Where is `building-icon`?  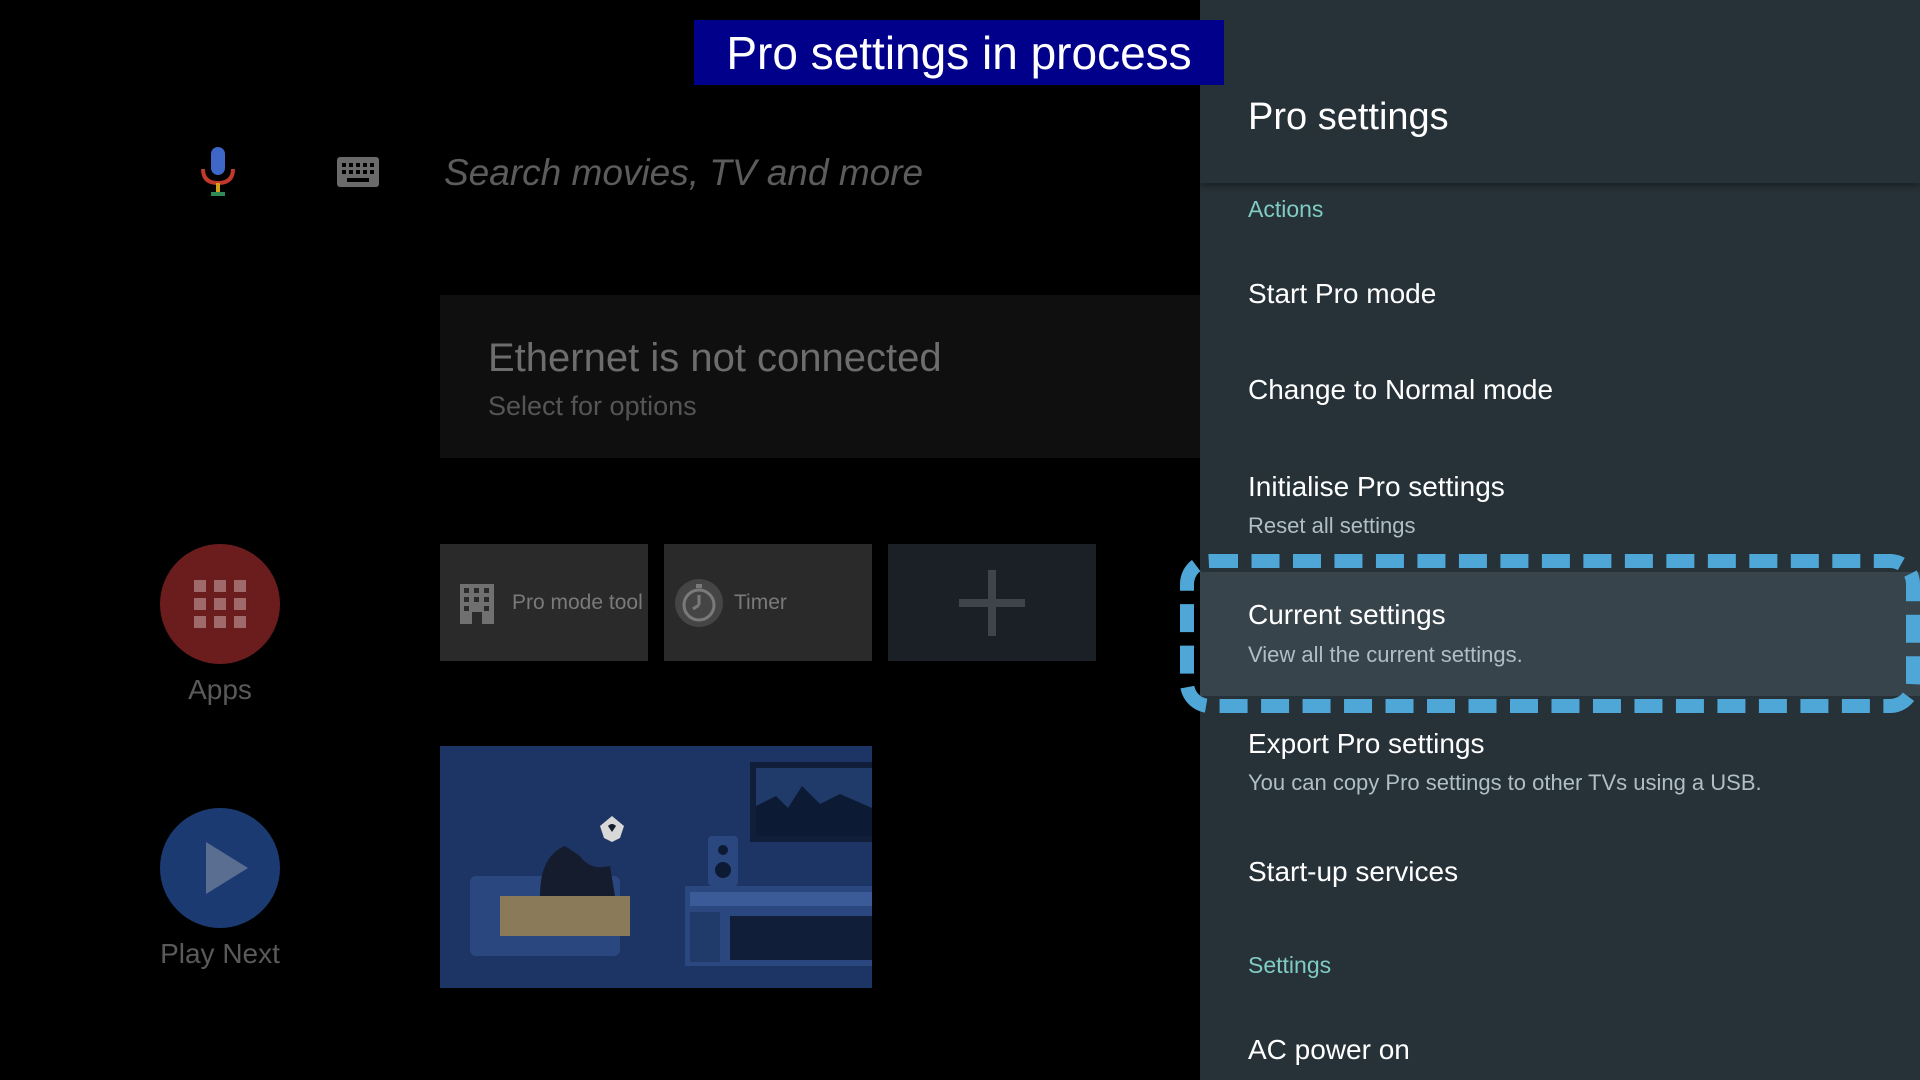
building-icon is located at coordinates (477, 603).